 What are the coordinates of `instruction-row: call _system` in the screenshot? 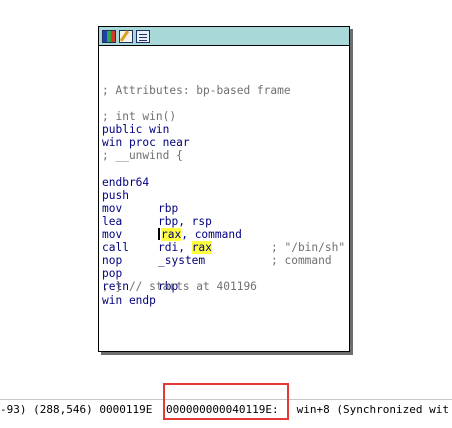 It's located at (225, 247).